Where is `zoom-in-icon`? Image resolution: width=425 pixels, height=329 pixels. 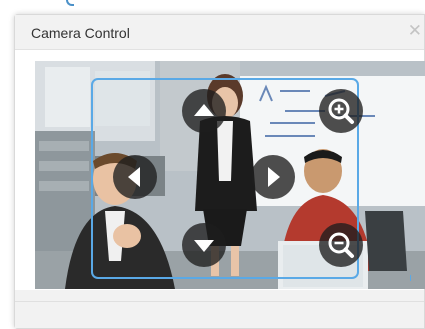 zoom-in-icon is located at coordinates (341, 111).